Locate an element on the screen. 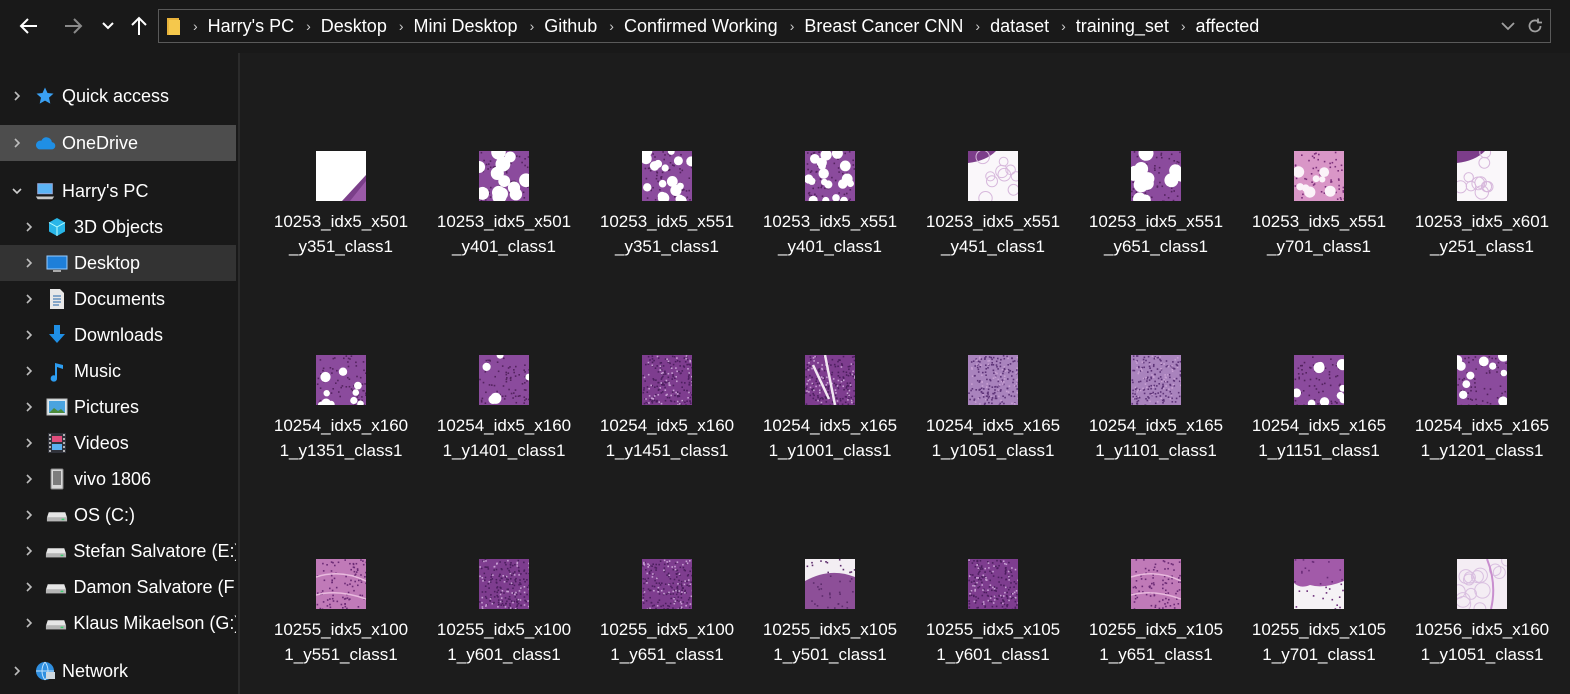  breadcrumb-item: Mini Desktop is located at coordinates (467, 26).